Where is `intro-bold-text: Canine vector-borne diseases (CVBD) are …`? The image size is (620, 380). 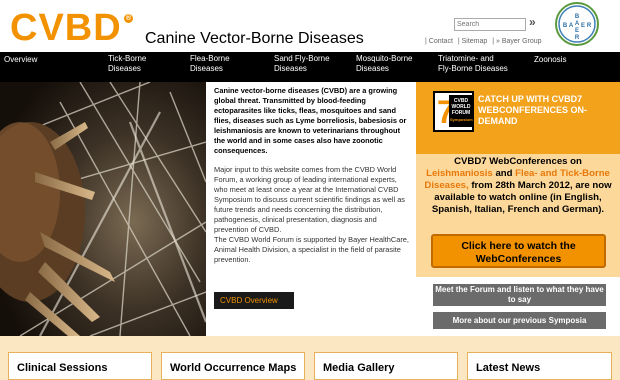 intro-bold-text: Canine vector-borne diseases (CVBD) are … is located at coordinates (310, 120).